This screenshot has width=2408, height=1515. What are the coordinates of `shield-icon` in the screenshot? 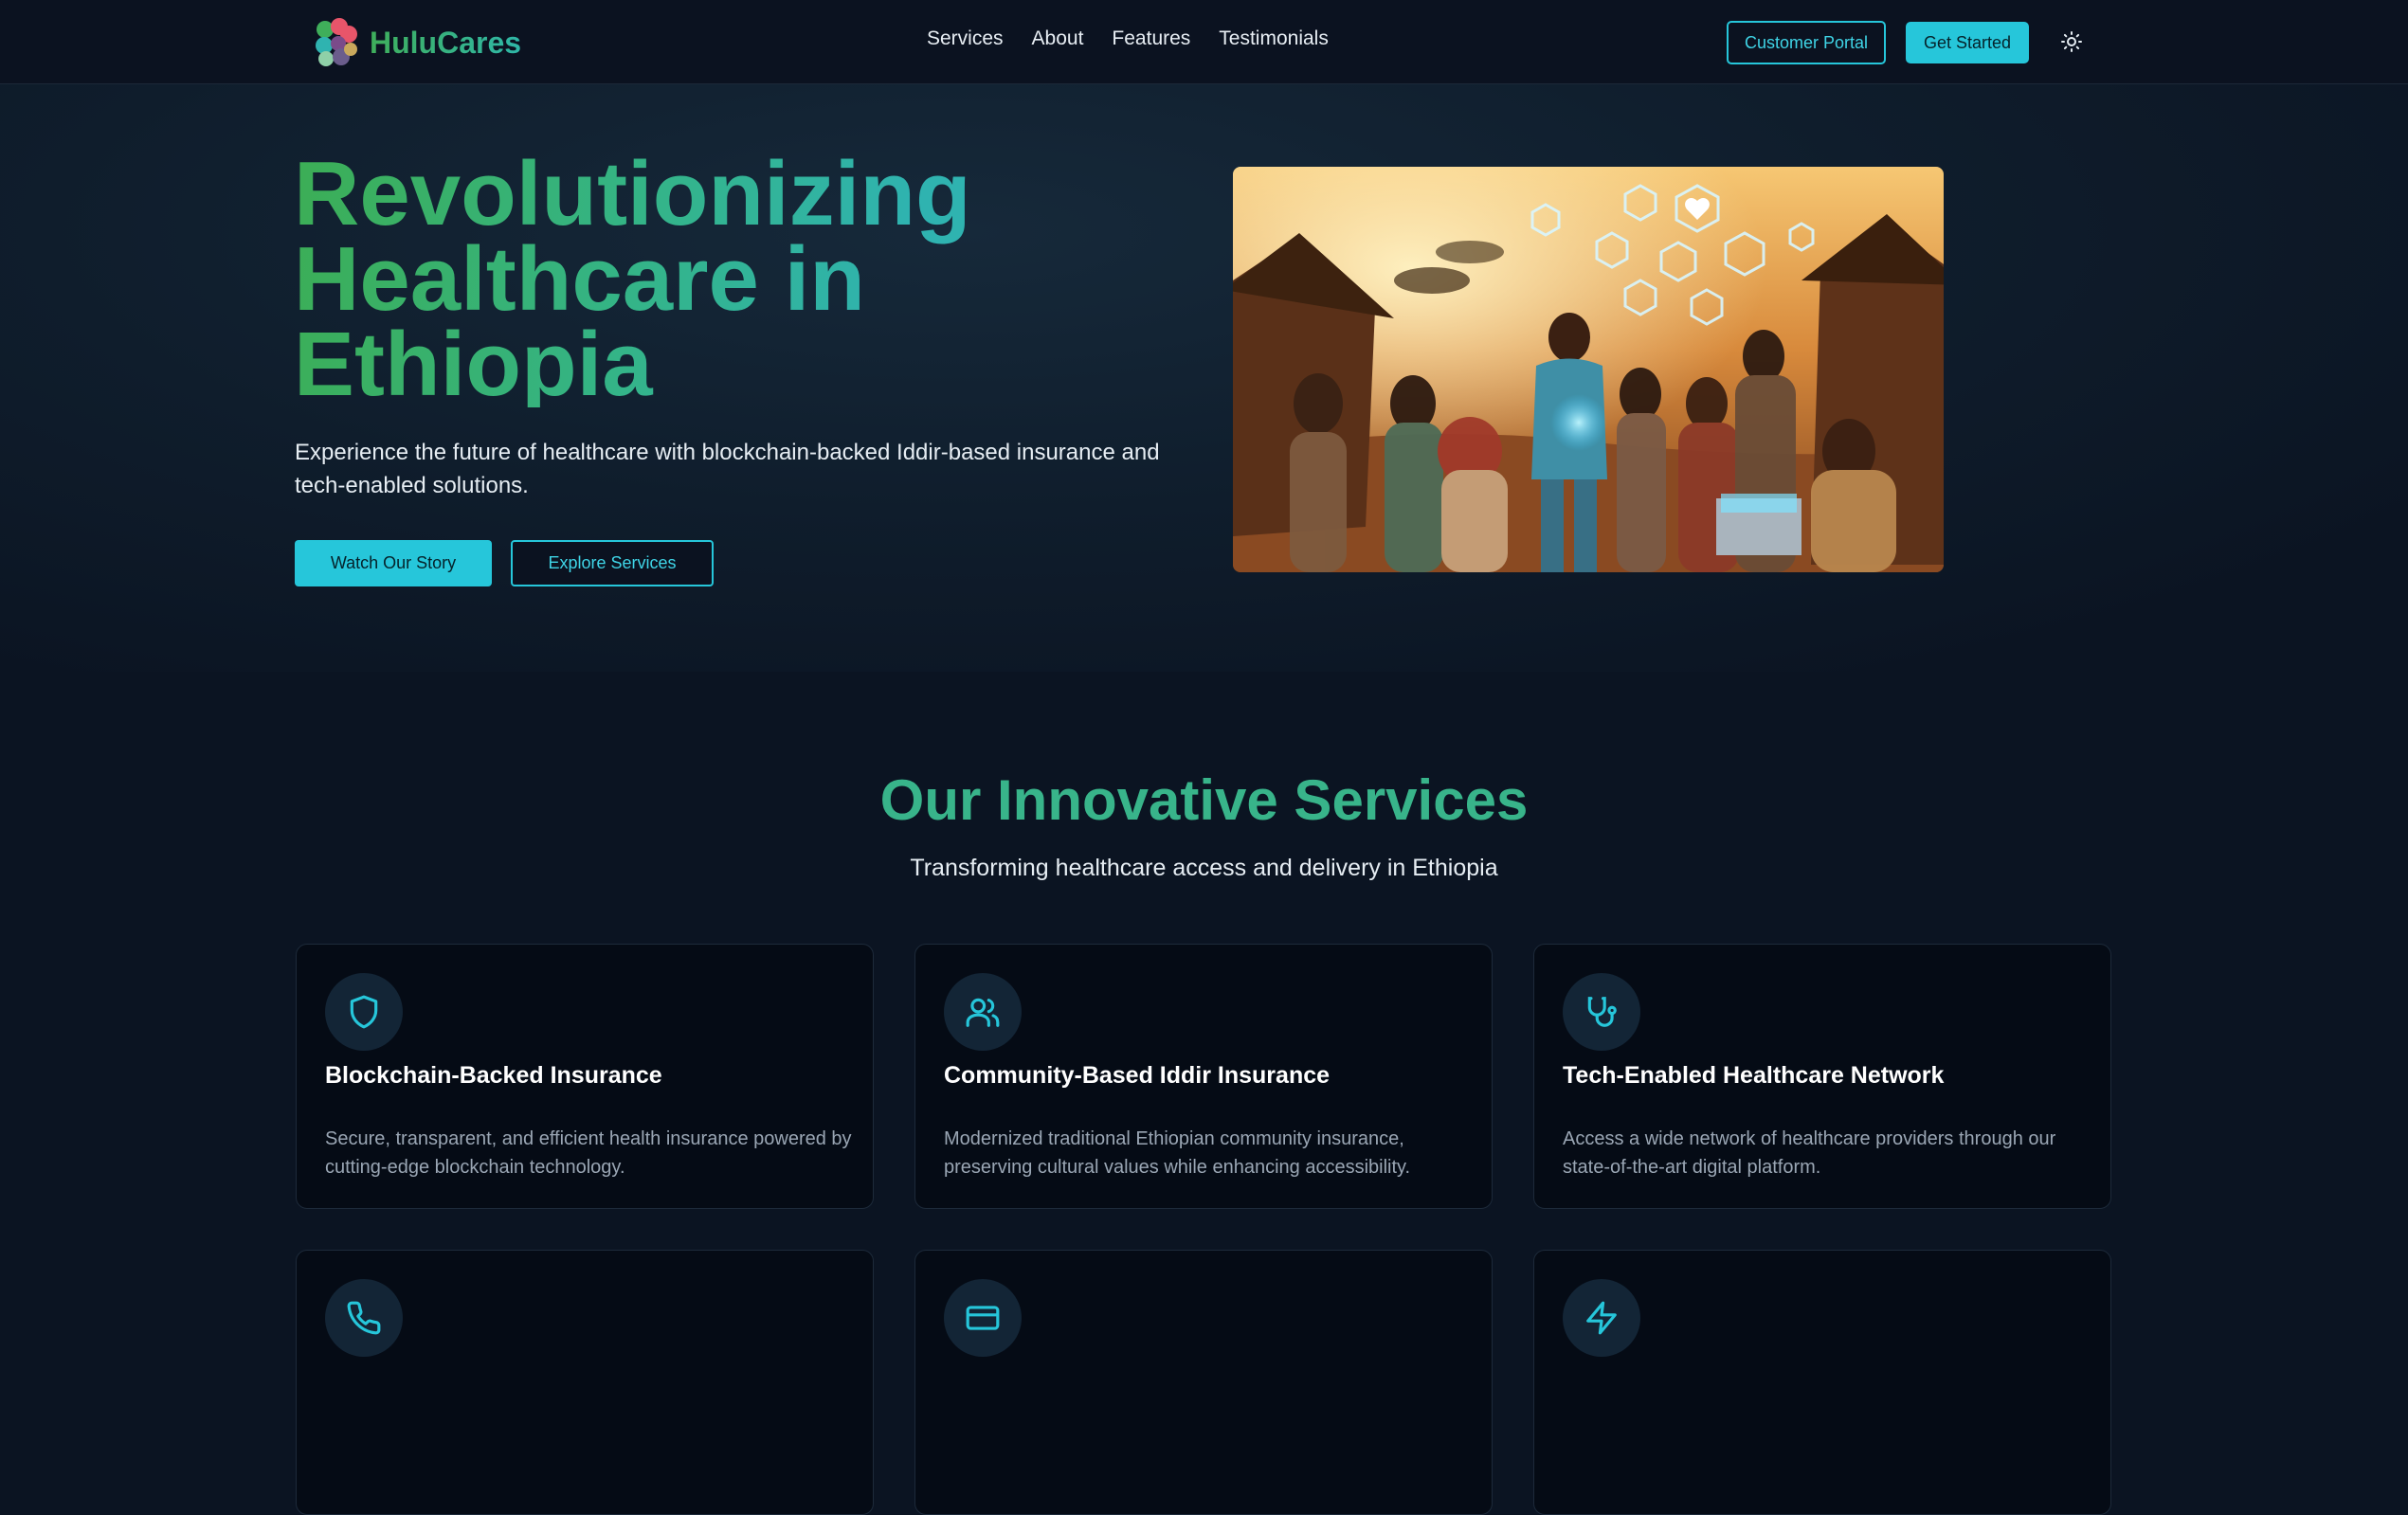 It's located at (364, 1012).